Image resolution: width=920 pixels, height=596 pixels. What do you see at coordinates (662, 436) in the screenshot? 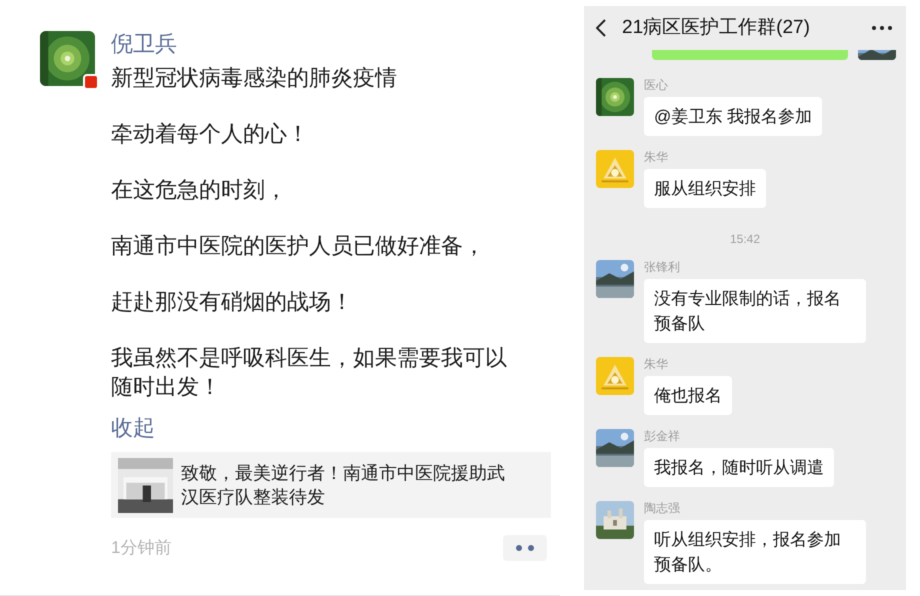
I see `sender-name: 彭金祥` at bounding box center [662, 436].